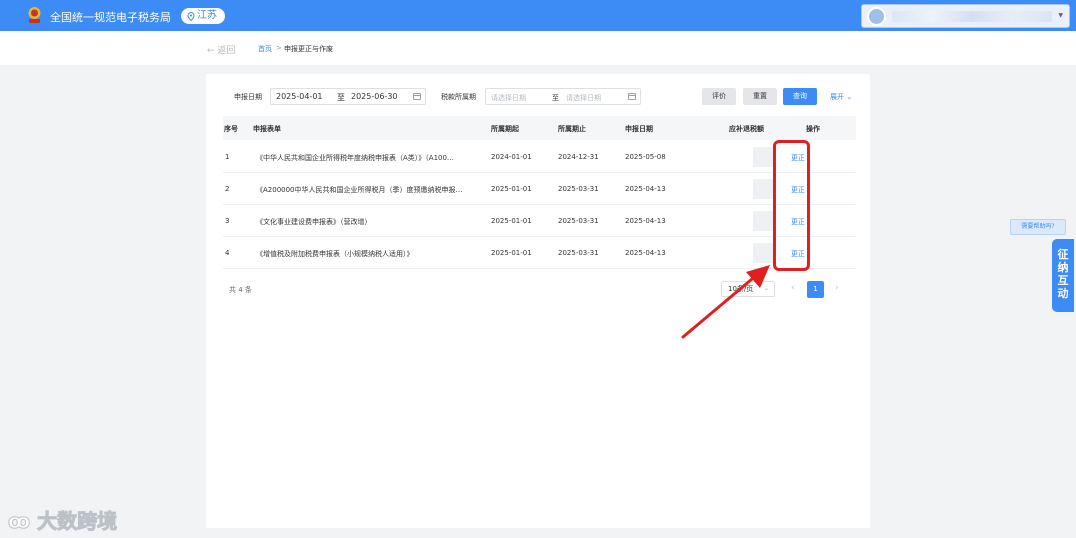 Image resolution: width=1076 pixels, height=538 pixels. Describe the element at coordinates (267, 129) in the screenshot. I see `col-form: 申报表单` at that location.